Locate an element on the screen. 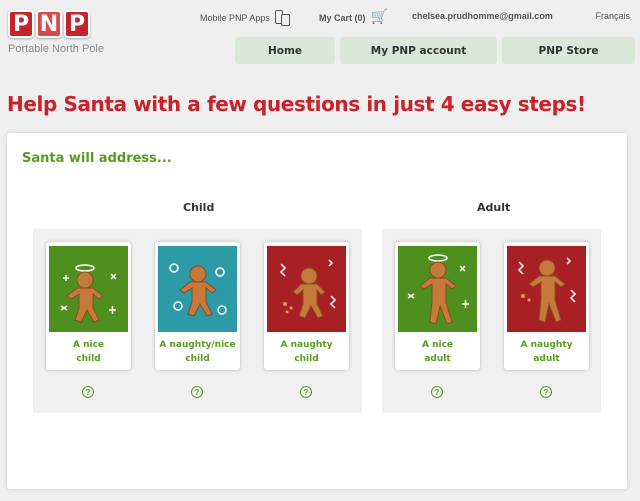 Image resolution: width=640 pixels, height=501 pixels. option-card-naughty-nice-child: A naughty/nice child is located at coordinates (197, 306).